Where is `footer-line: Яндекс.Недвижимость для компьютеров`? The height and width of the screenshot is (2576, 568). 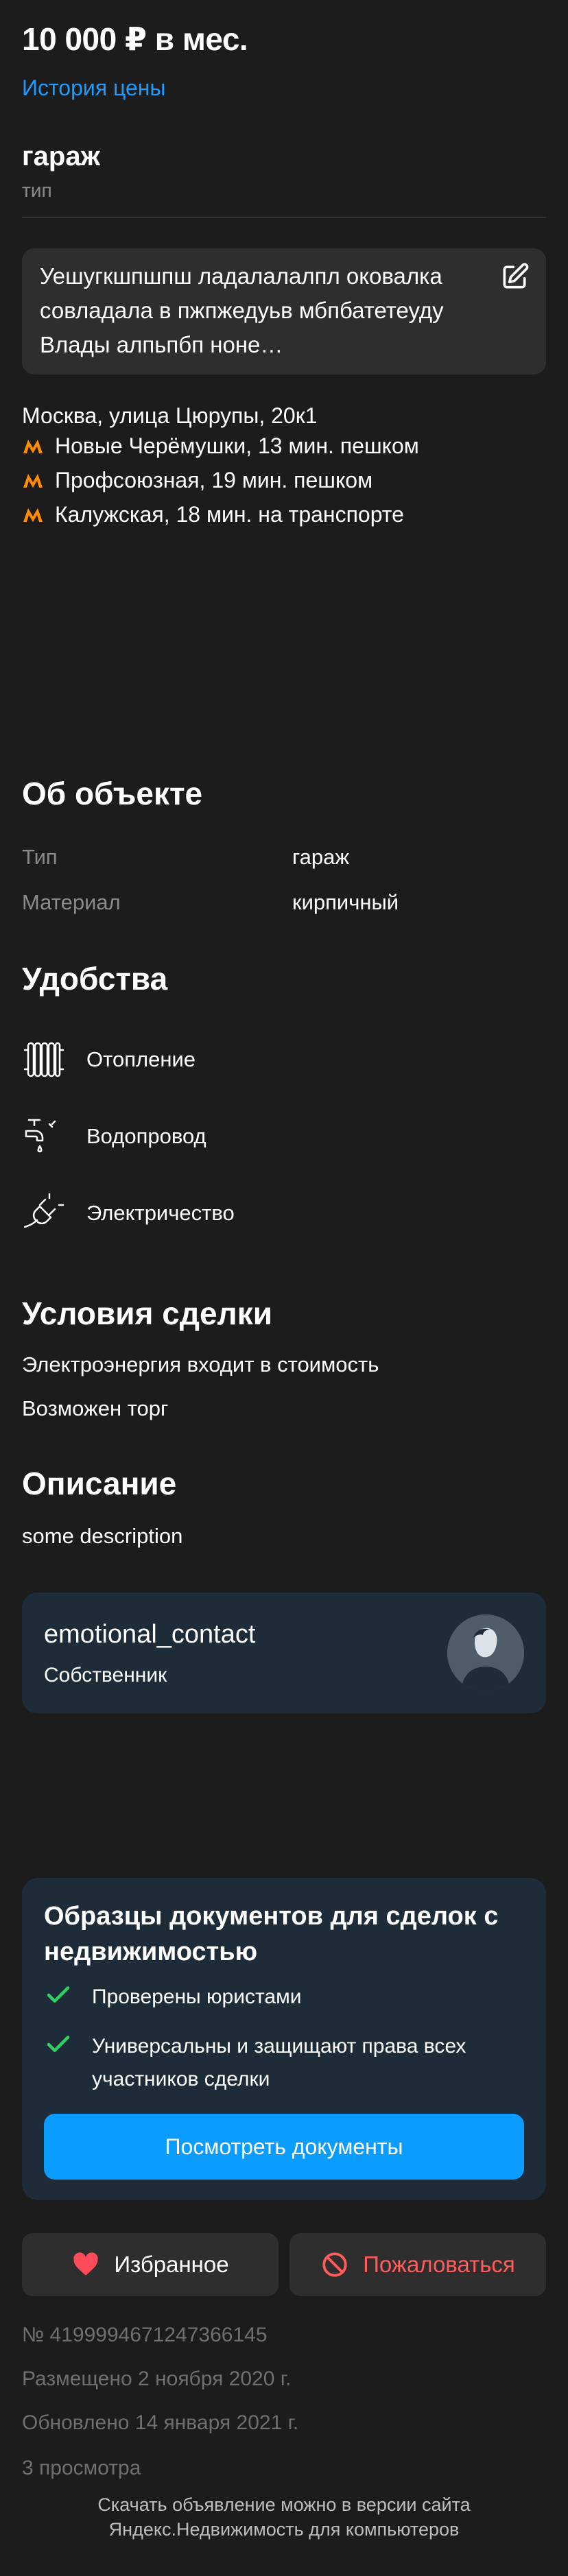
footer-line: Яндекс.Недвижимость для компьютеров is located at coordinates (284, 2529).